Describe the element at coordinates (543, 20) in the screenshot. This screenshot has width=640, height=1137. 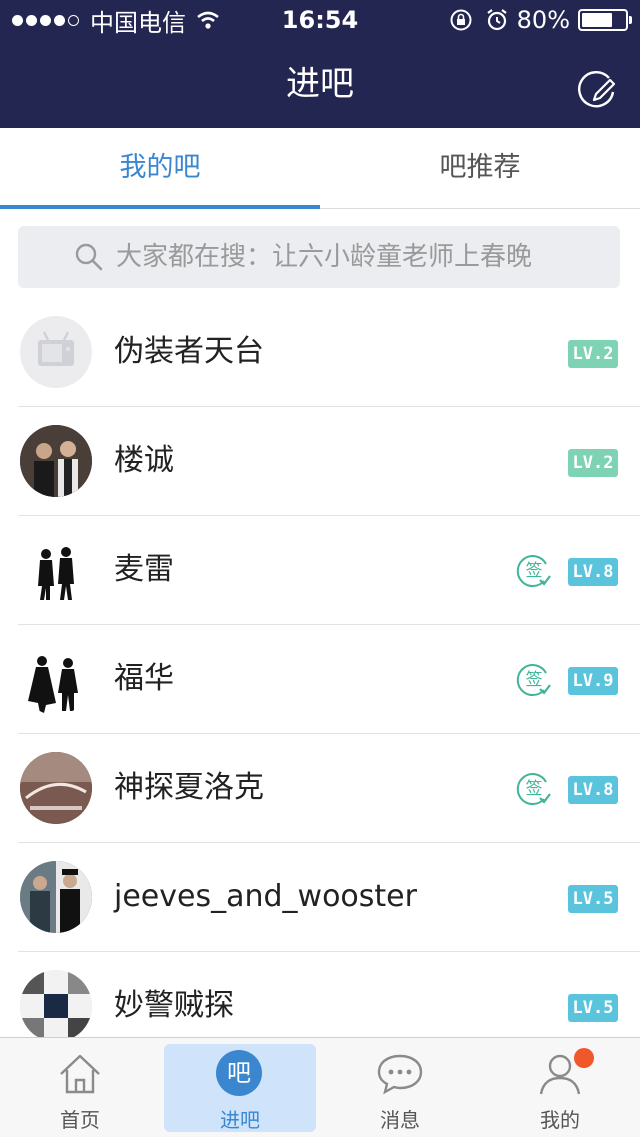
I see `battery-percent: 80%` at that location.